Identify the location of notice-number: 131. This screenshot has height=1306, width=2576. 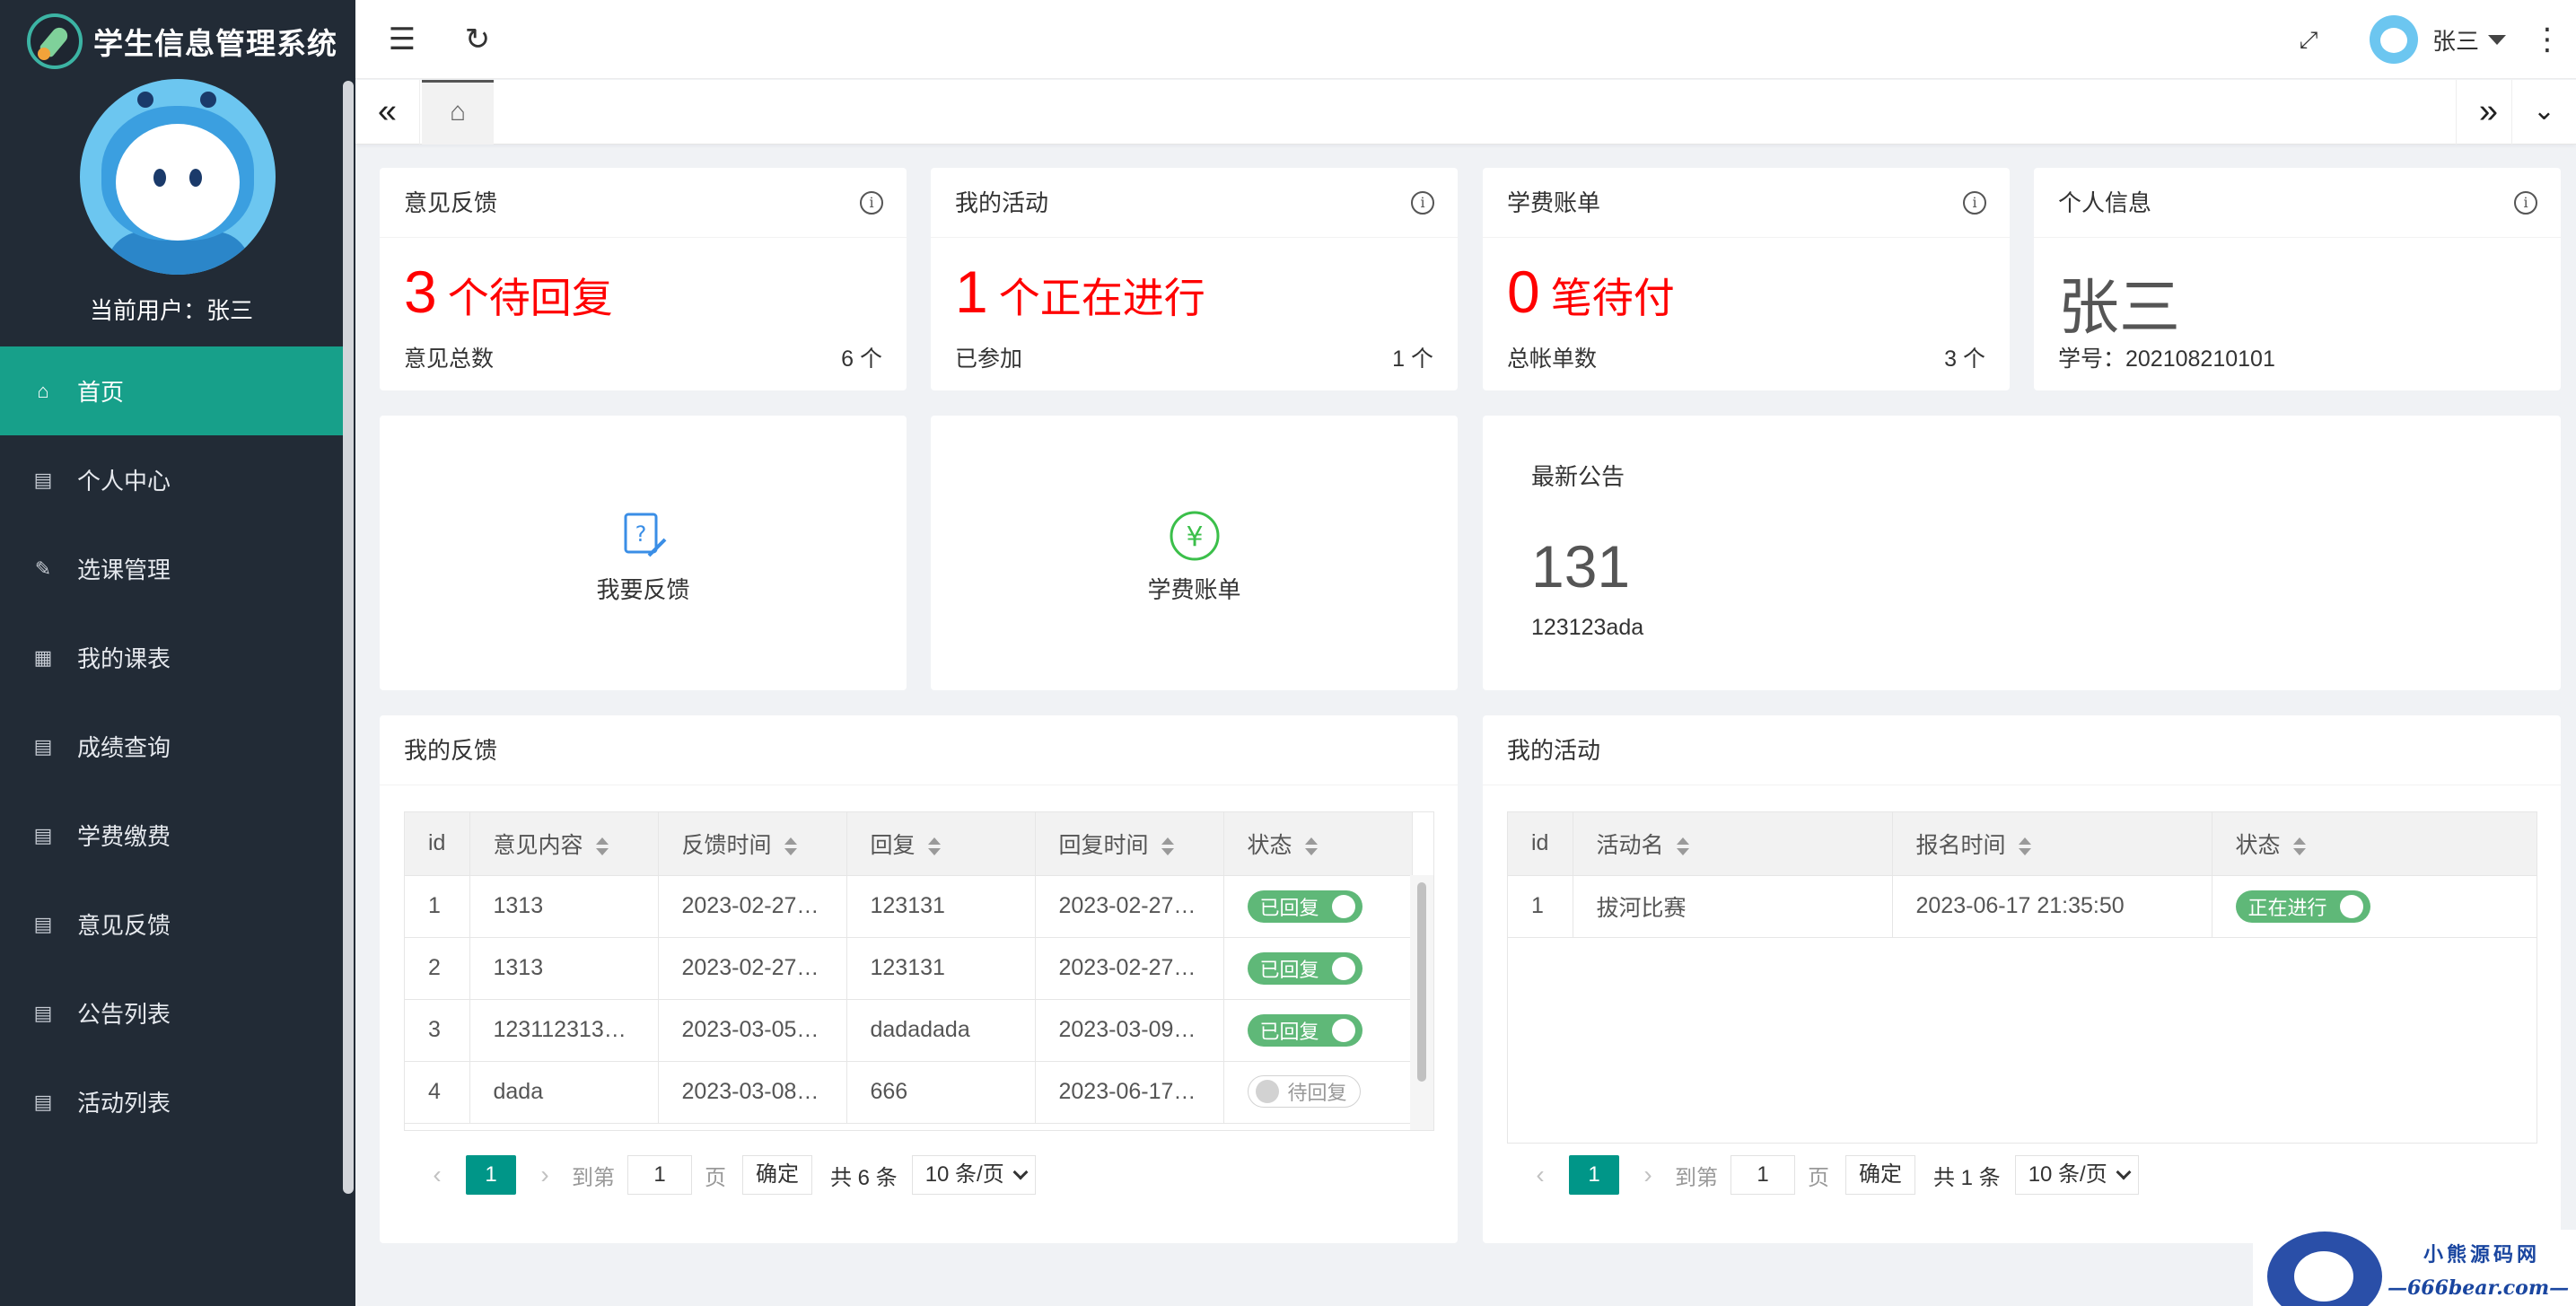
(1580, 566).